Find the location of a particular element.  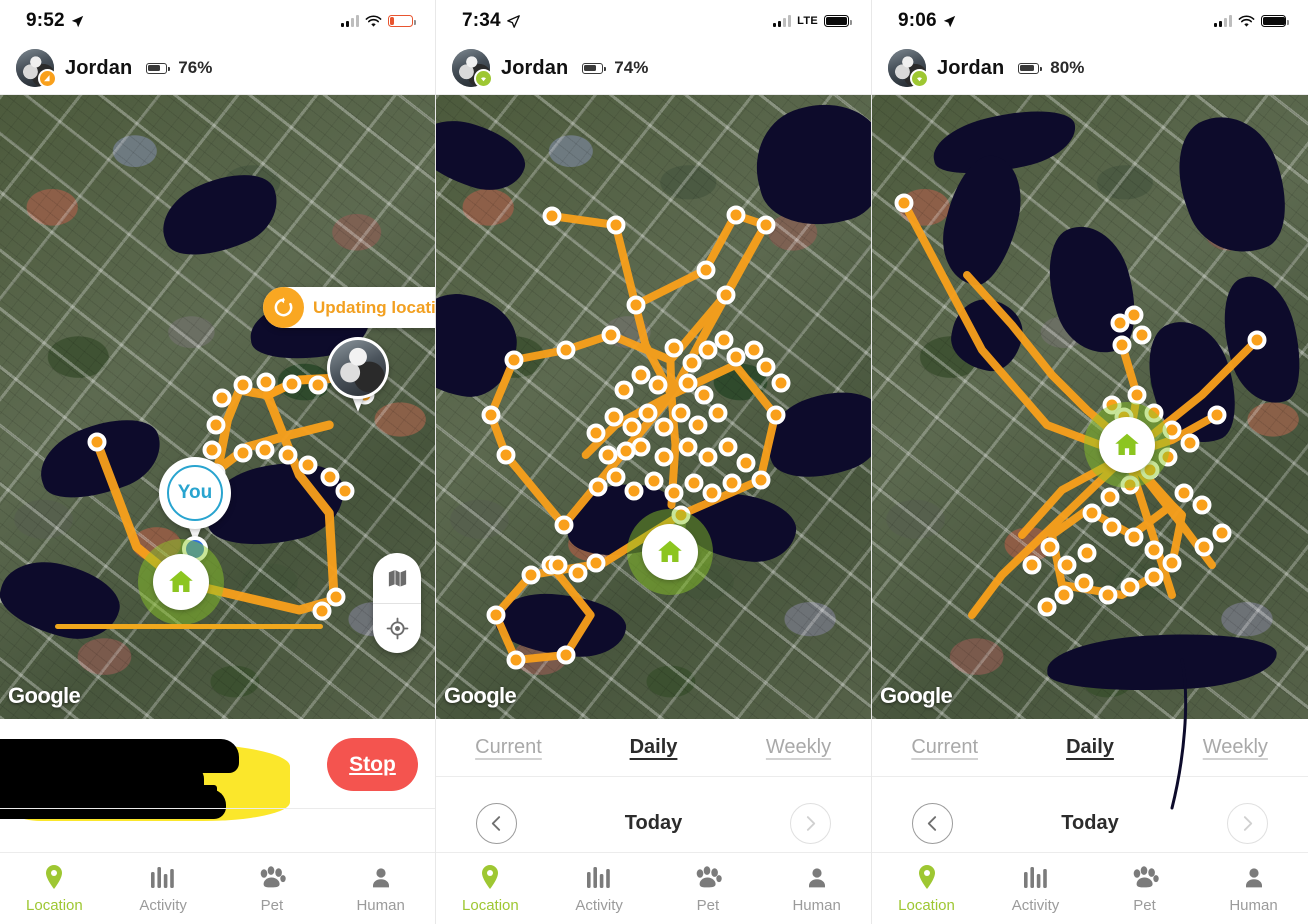

pet-location-pin is located at coordinates (358, 376).